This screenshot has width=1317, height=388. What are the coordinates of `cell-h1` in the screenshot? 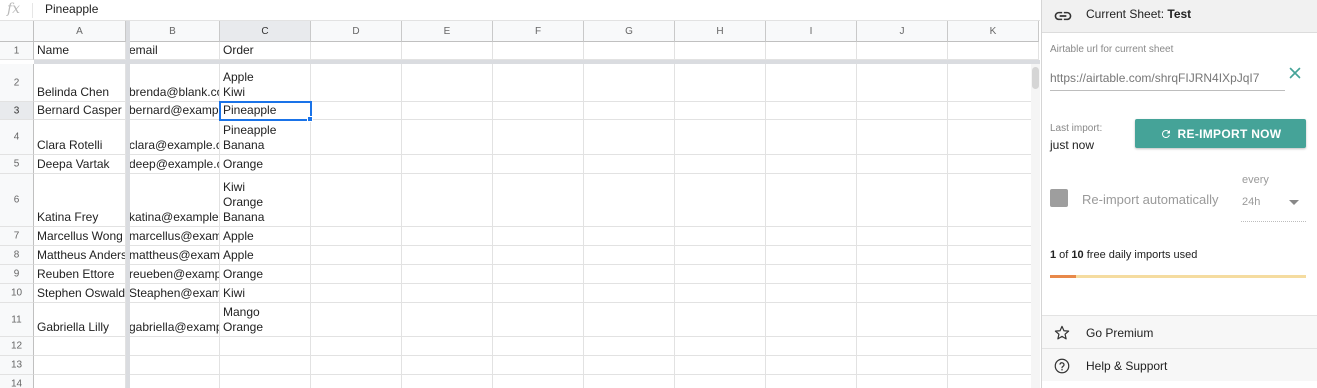 It's located at (720, 51).